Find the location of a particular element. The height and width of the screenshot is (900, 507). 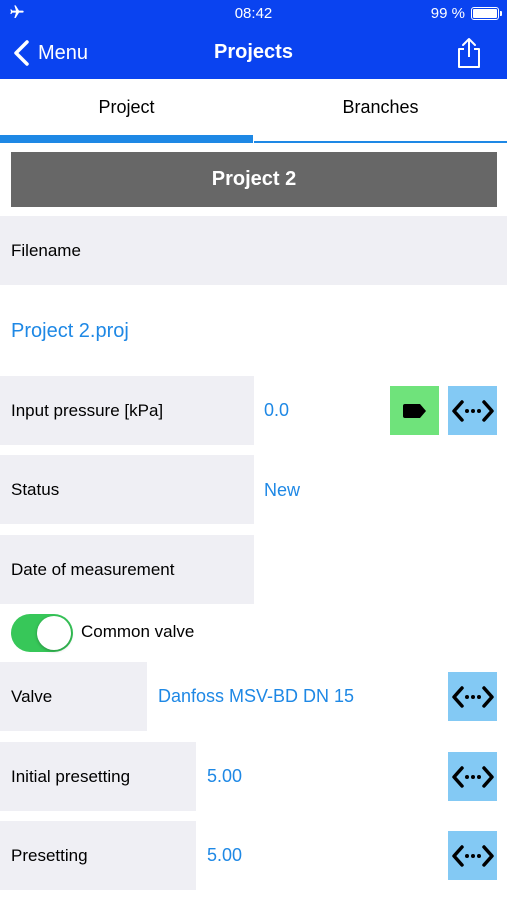

input-pressure-measure-button is located at coordinates (472, 410).